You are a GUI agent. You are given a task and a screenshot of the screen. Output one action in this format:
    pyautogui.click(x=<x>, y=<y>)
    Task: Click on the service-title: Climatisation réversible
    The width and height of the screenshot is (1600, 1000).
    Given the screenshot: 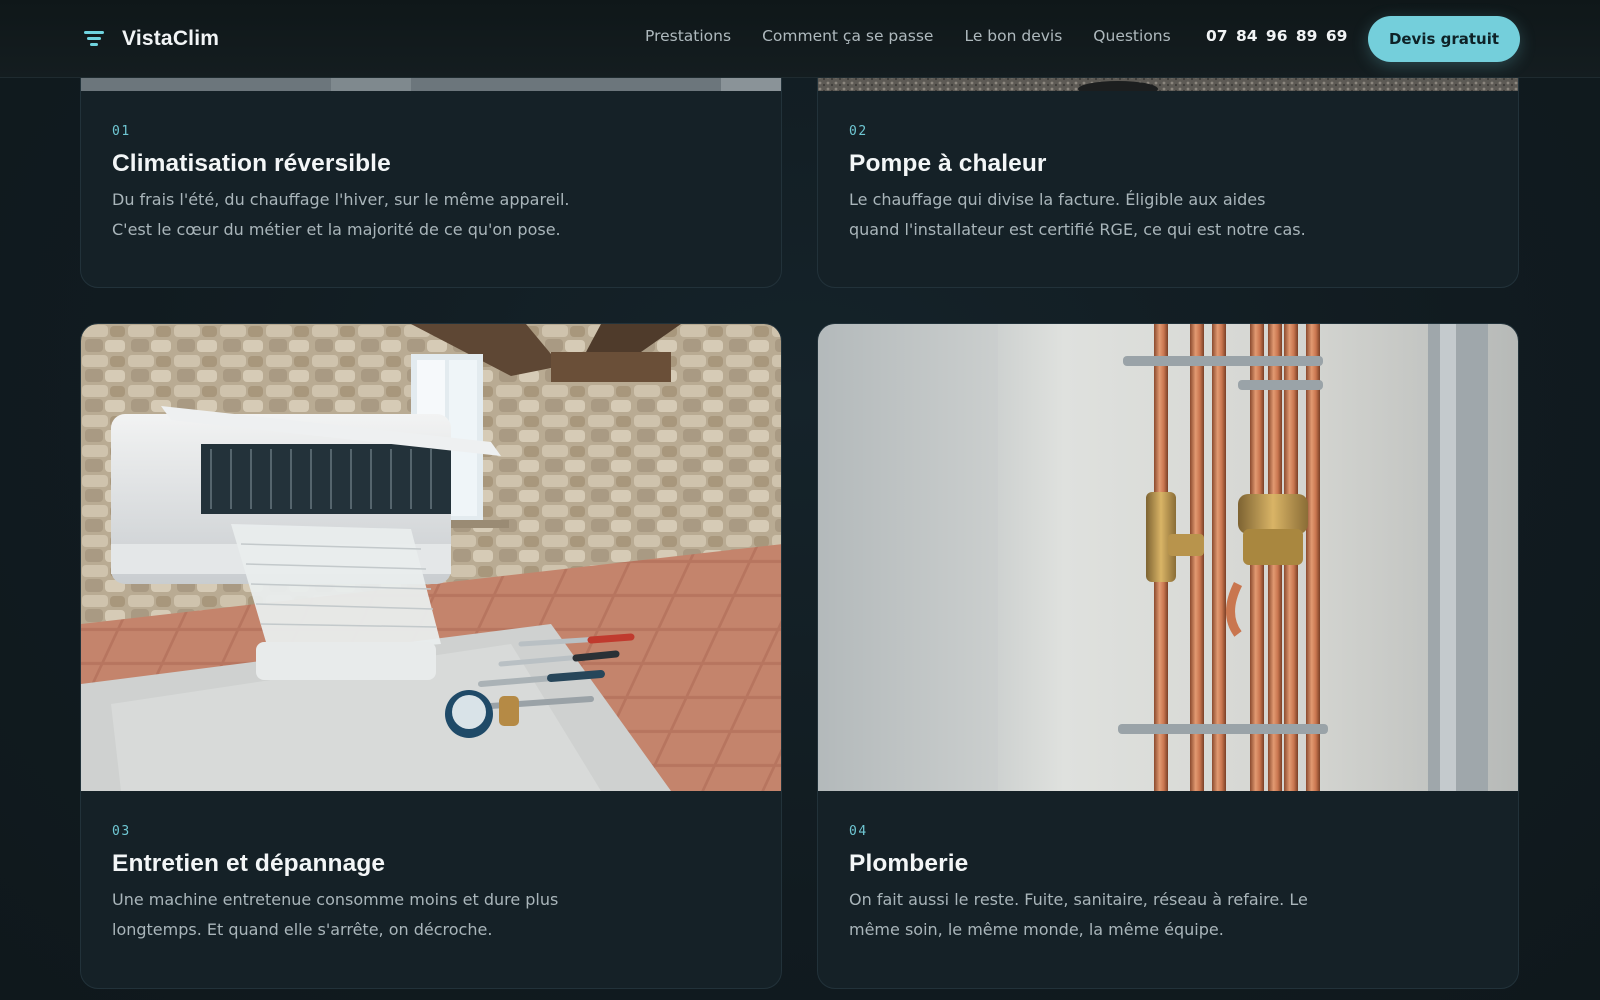 What is the action you would take?
    pyautogui.click(x=251, y=163)
    